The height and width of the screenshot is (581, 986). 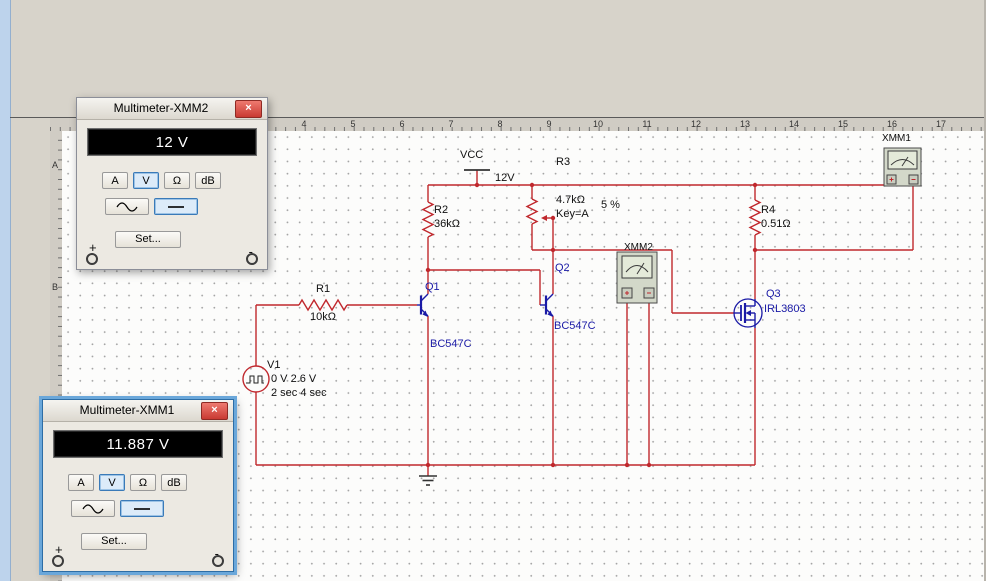 What do you see at coordinates (127, 482) in the screenshot?
I see `xmm1-mode-buttons: A V Ω dB` at bounding box center [127, 482].